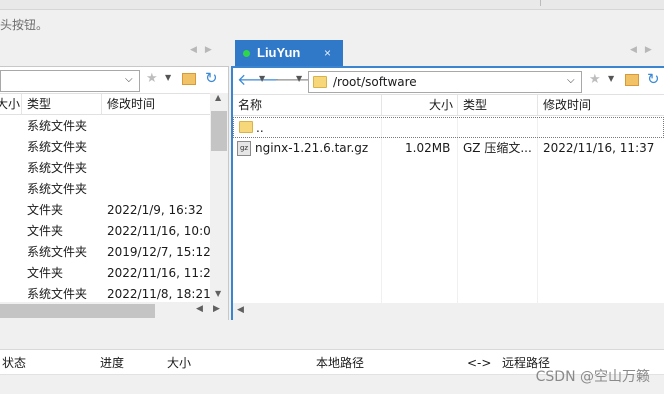  Describe the element at coordinates (279, 52) in the screenshot. I see `session-tab-label: LiuYun` at that location.